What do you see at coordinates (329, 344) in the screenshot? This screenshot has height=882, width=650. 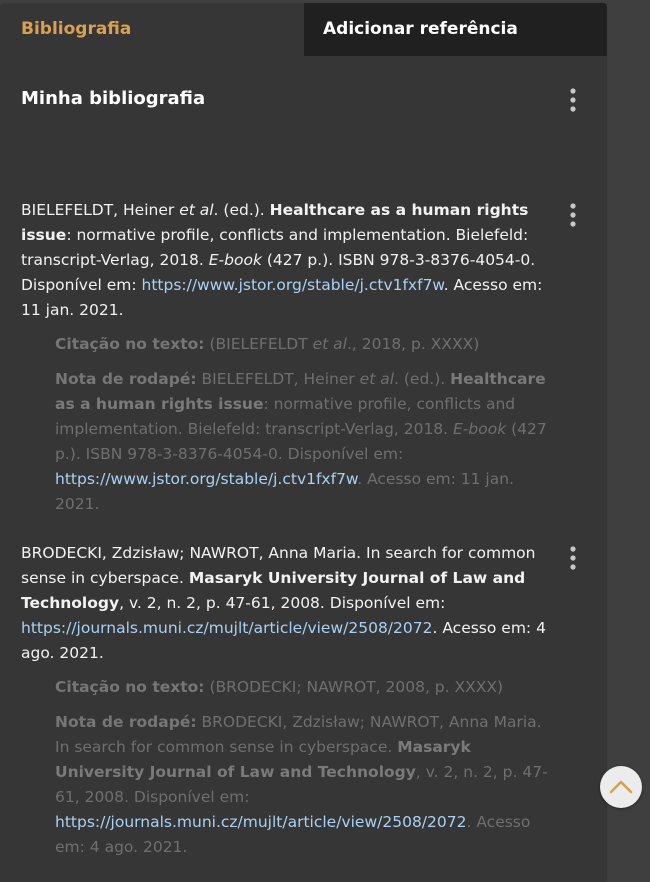 I see `citation-etal: et al` at bounding box center [329, 344].